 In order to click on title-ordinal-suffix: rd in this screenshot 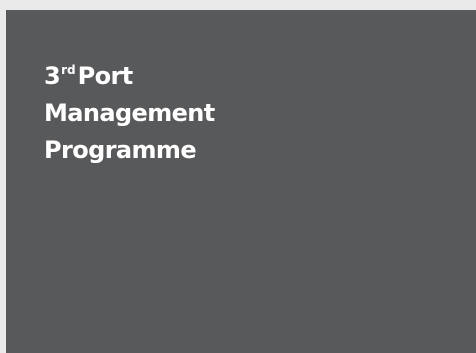, I will do `click(68, 70)`.